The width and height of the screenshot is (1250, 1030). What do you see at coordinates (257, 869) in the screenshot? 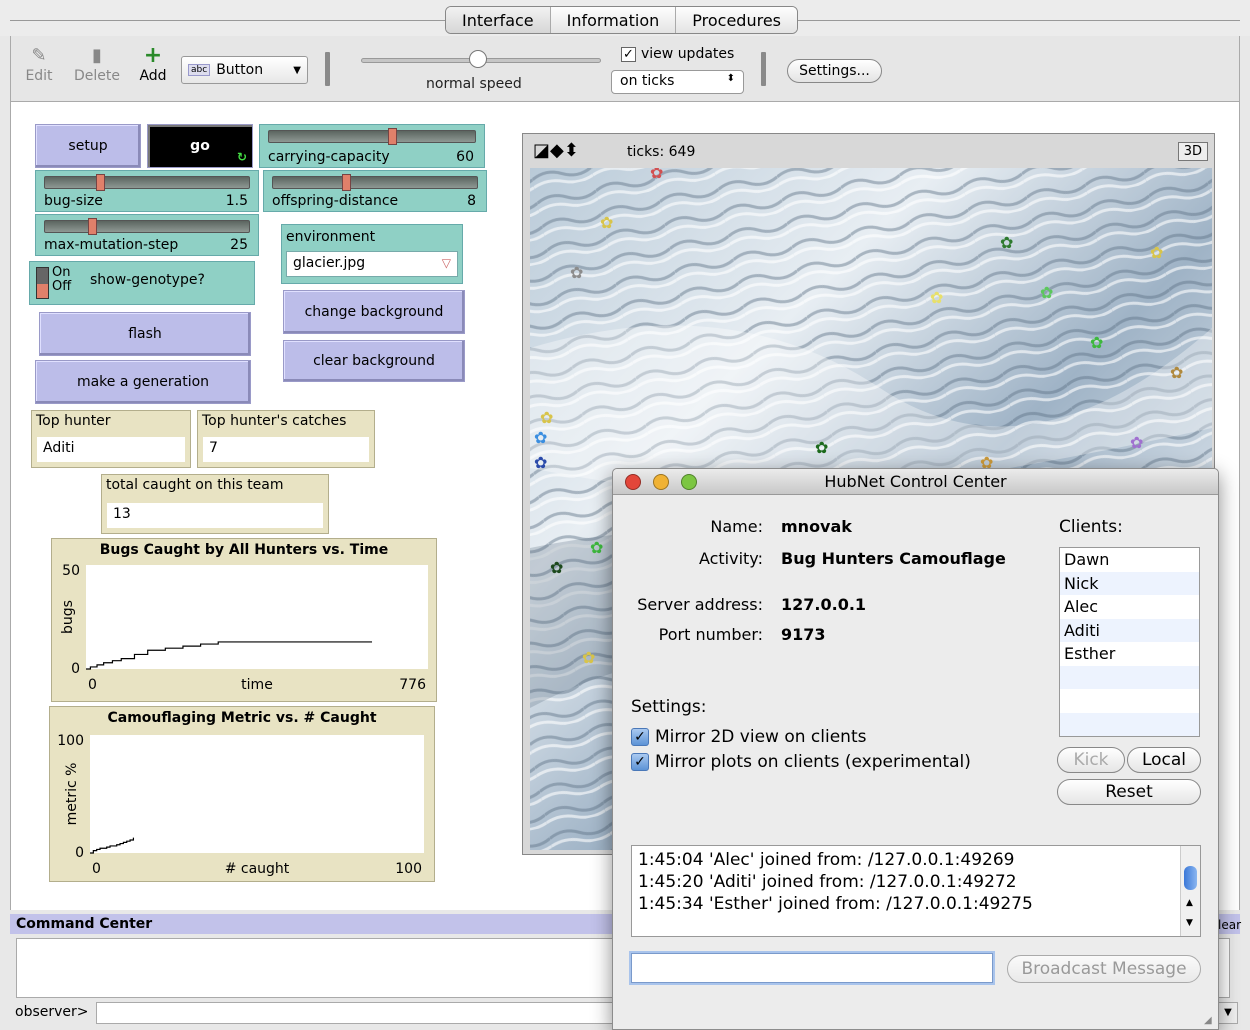
I see `x-axis-label: # caught` at bounding box center [257, 869].